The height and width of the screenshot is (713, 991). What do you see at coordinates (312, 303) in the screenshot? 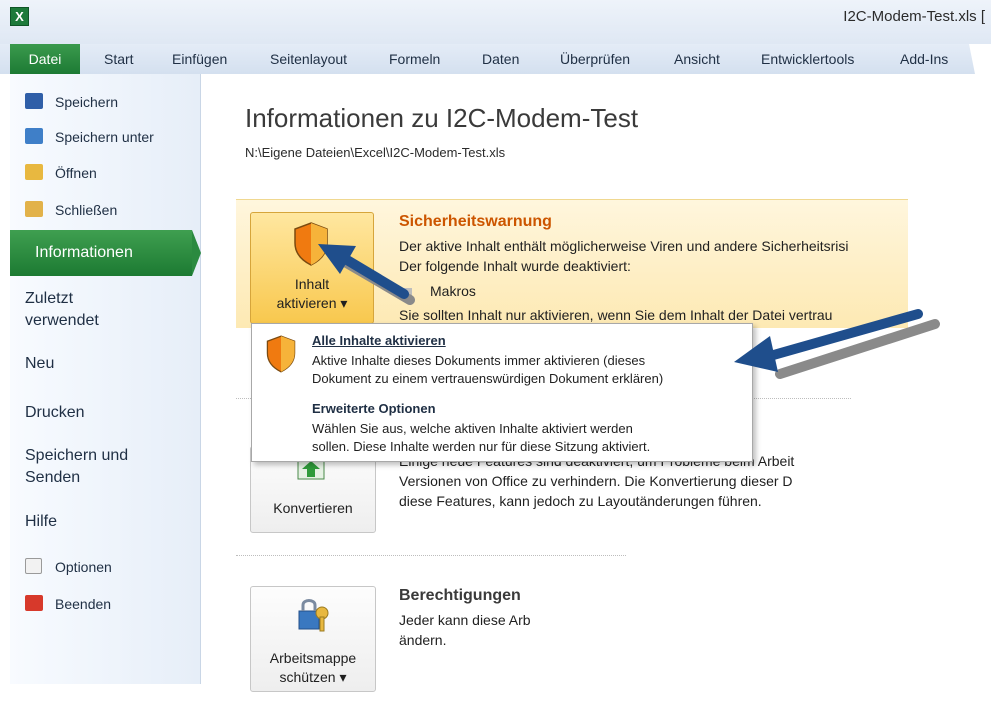
I see `enable-content-label-2: aktivieren ▾` at bounding box center [312, 303].